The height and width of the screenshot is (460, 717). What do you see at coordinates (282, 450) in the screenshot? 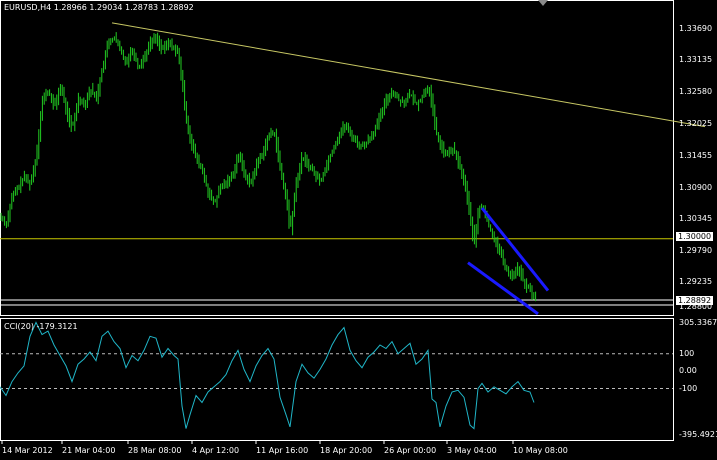
I see `time-tick-label: 11 Apr 16:00` at bounding box center [282, 450].